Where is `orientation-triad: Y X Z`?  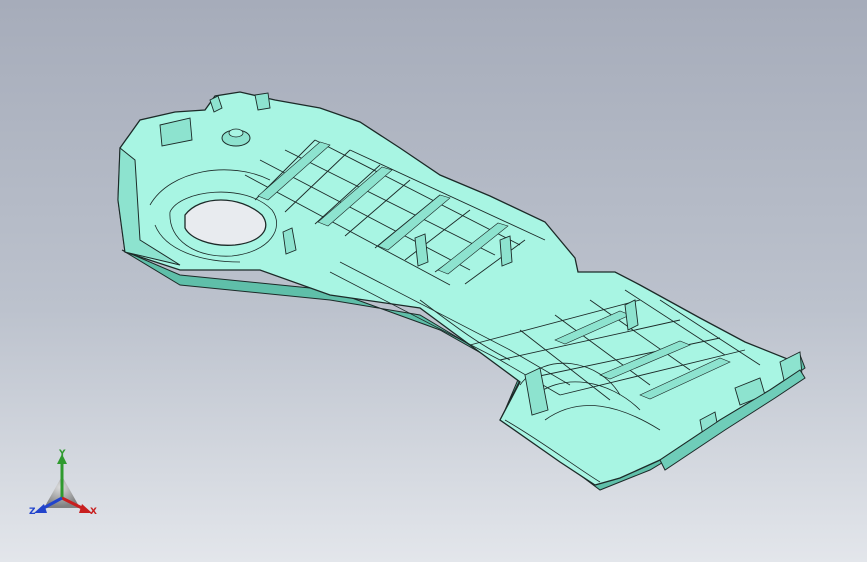
orientation-triad: Y X Z is located at coordinates (67, 486).